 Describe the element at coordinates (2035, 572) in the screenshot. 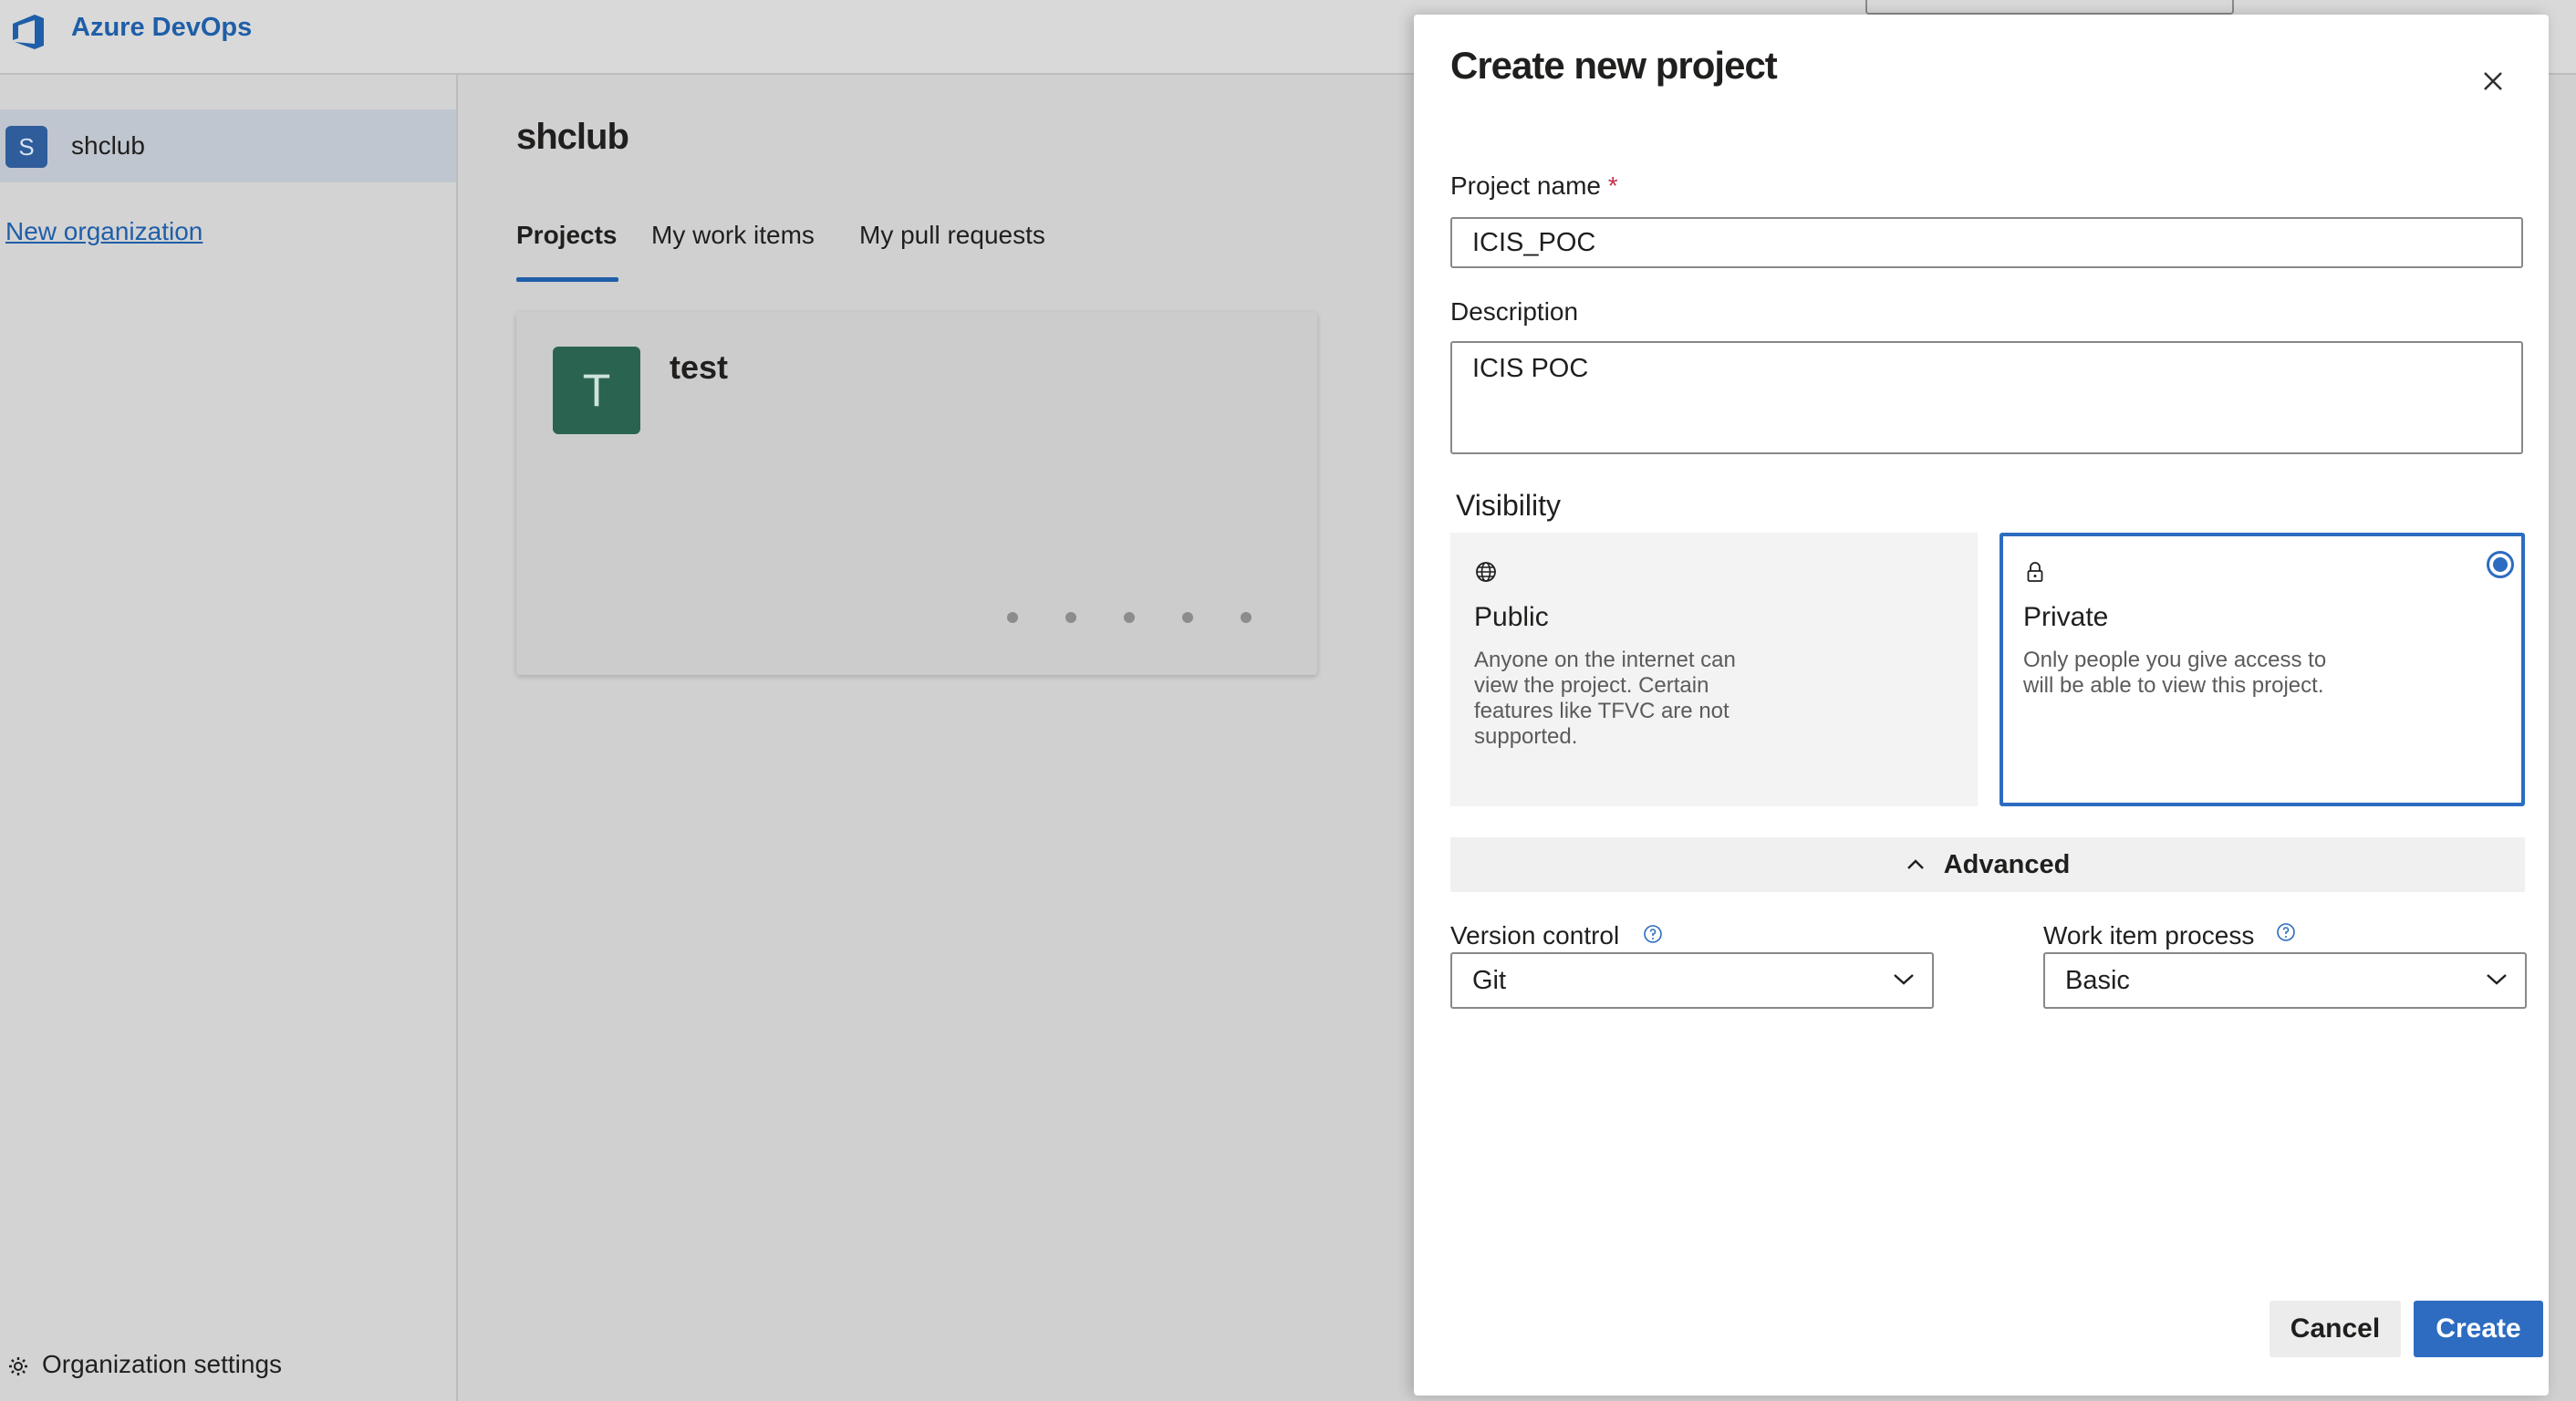

I see `lock-icon` at that location.